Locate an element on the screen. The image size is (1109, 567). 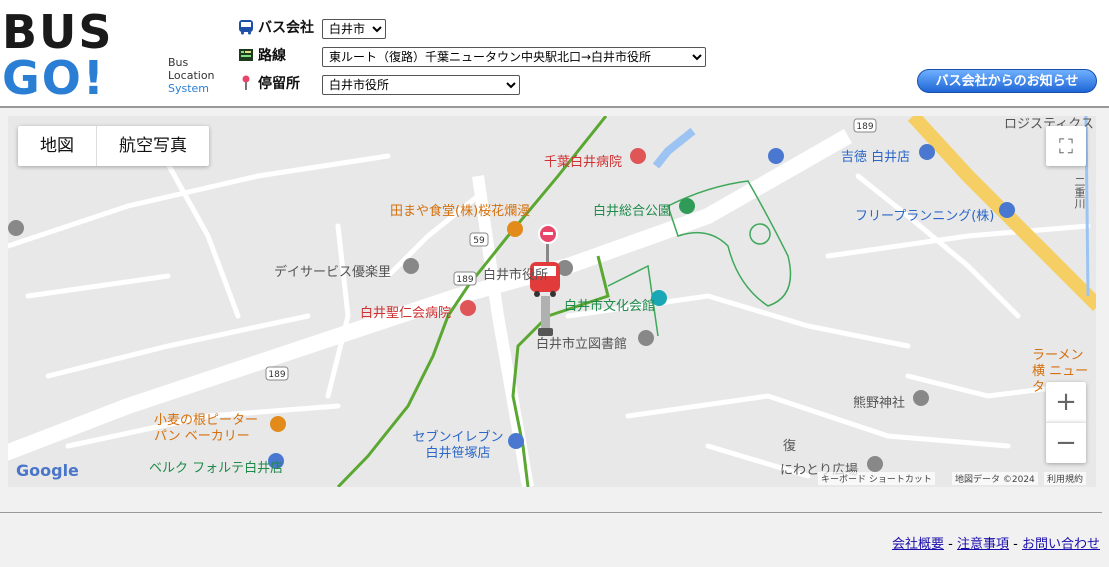
dayservice-marker is located at coordinates (411, 266).